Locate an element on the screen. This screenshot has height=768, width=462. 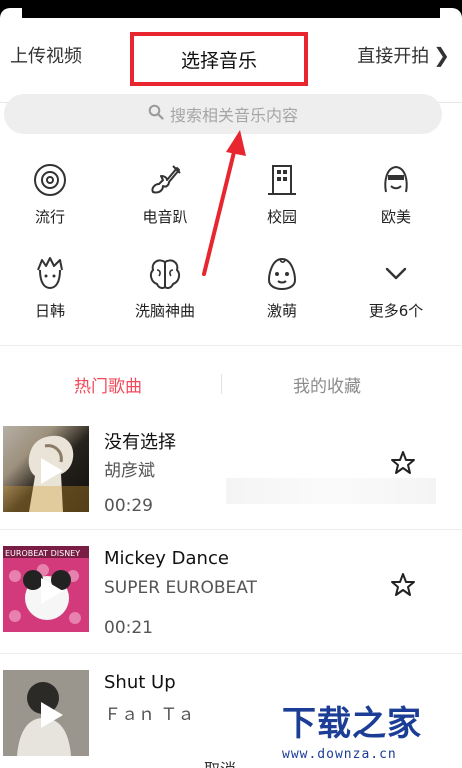
brain-icon is located at coordinates (165, 274).